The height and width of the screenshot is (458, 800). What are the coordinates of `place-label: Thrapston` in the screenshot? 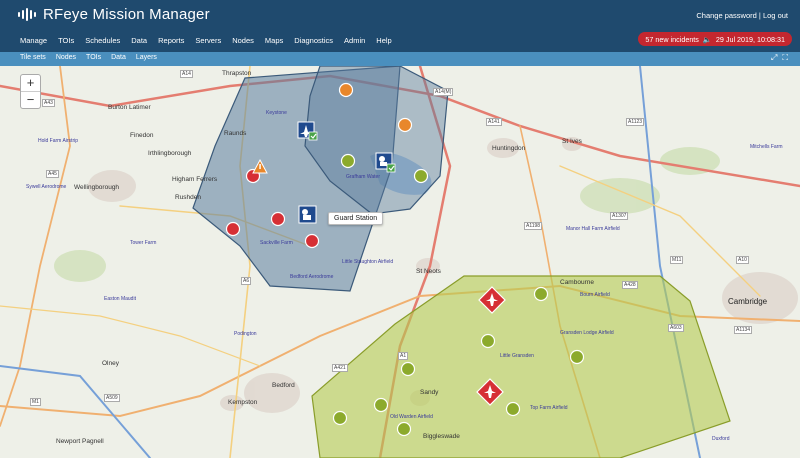 It's located at (237, 73).